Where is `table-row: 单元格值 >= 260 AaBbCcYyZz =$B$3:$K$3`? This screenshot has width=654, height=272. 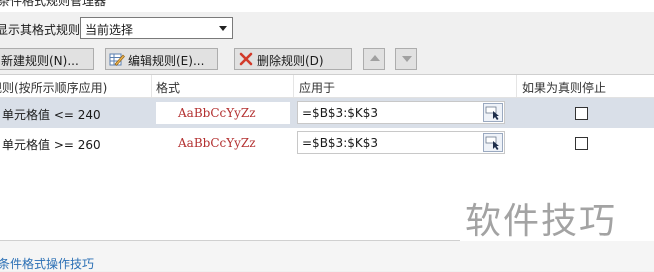
table-row: 单元格值 >= 260 AaBbCcYyZz =$B$3:$K$3 is located at coordinates (327, 143).